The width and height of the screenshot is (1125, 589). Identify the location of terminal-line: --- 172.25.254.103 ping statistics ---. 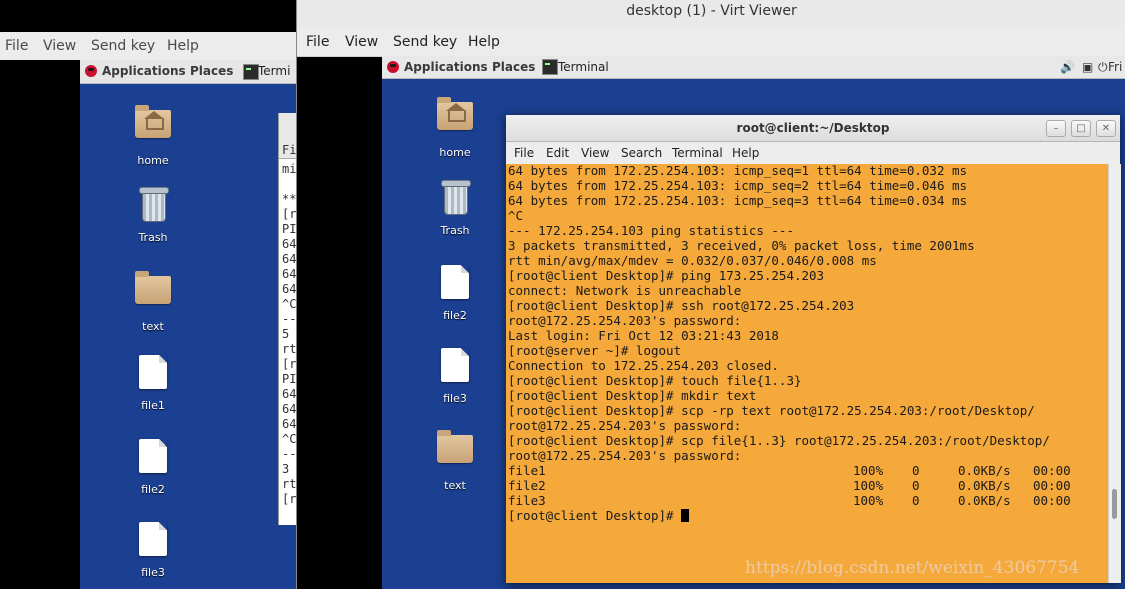
(651, 230).